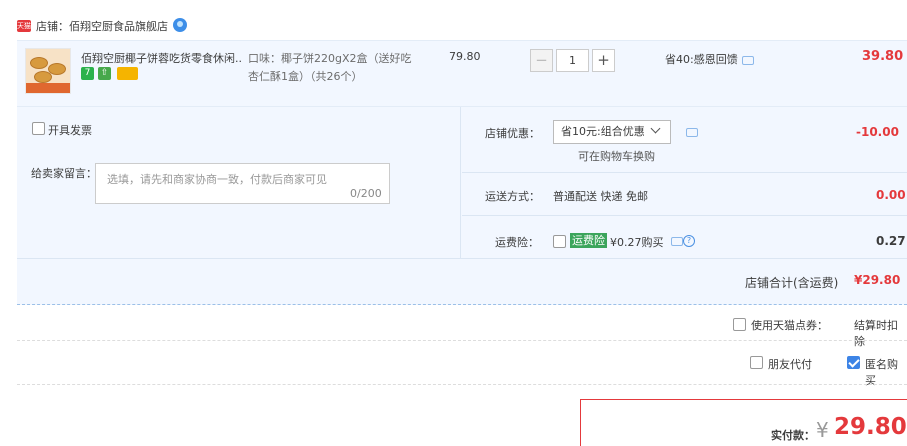  I want to click on tmall-logo: 天猫, so click(24, 26).